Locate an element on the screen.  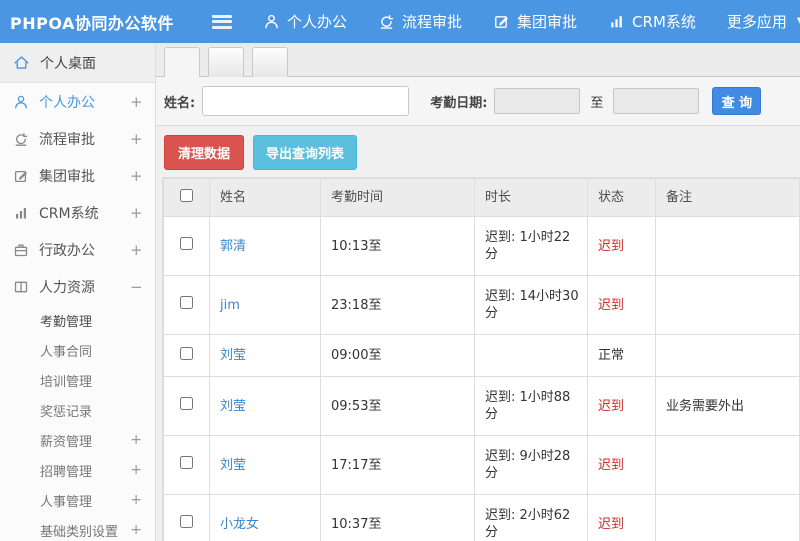
nav-item: 集团审批 is located at coordinates (535, 21).